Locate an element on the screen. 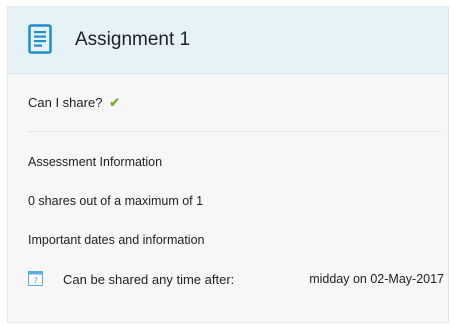 The height and width of the screenshot is (324, 454). share-question: Can I share? is located at coordinates (65, 102).